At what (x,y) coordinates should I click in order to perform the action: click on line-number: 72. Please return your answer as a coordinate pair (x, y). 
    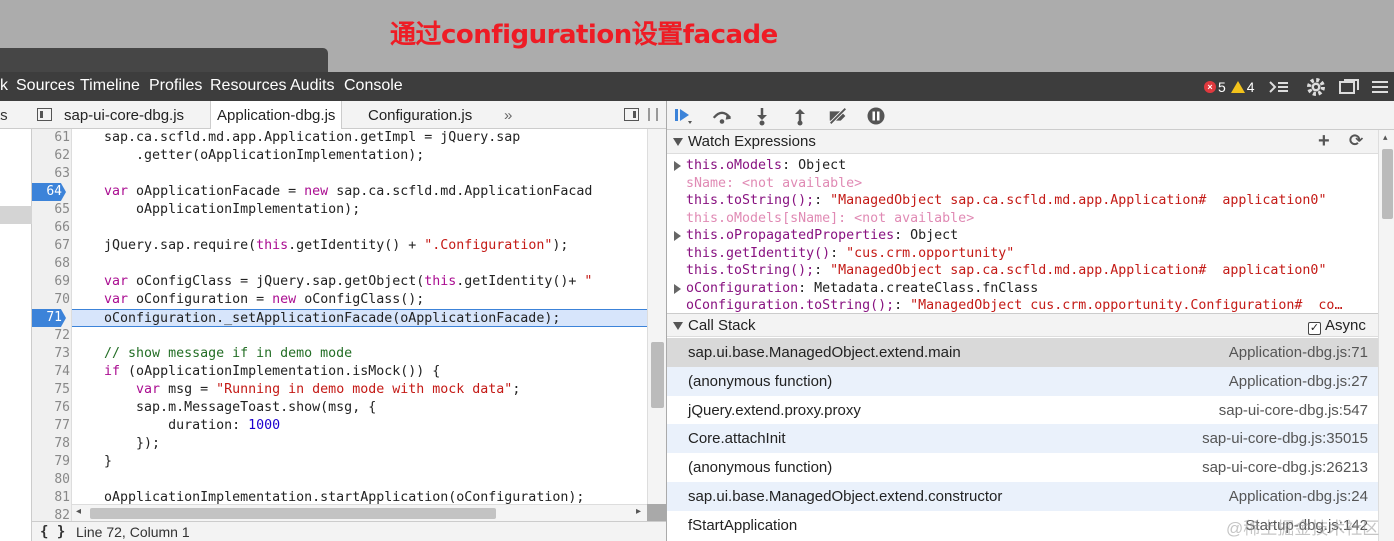
    Looking at the image, I should click on (51, 336).